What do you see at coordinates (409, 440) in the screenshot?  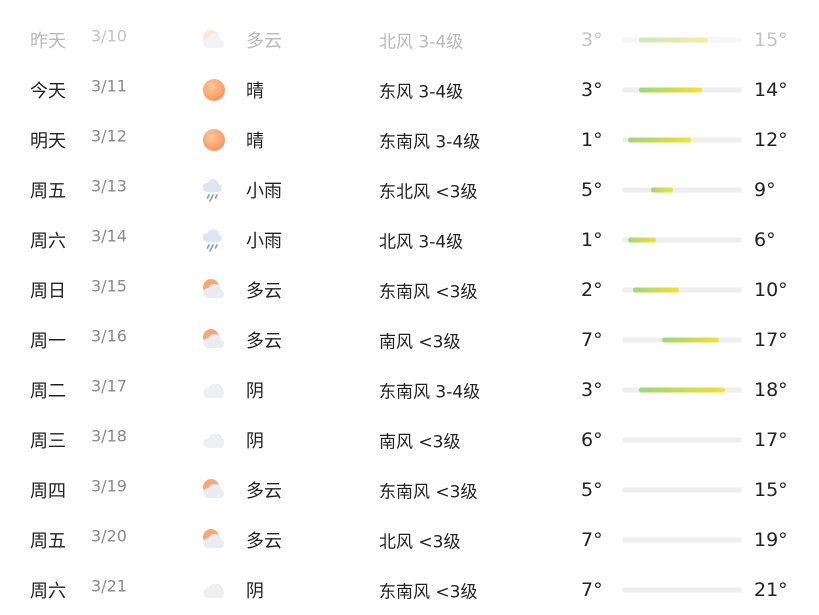 I see `forecast-row: 周三 3/18 阴 南风 <3级 6° 17°` at bounding box center [409, 440].